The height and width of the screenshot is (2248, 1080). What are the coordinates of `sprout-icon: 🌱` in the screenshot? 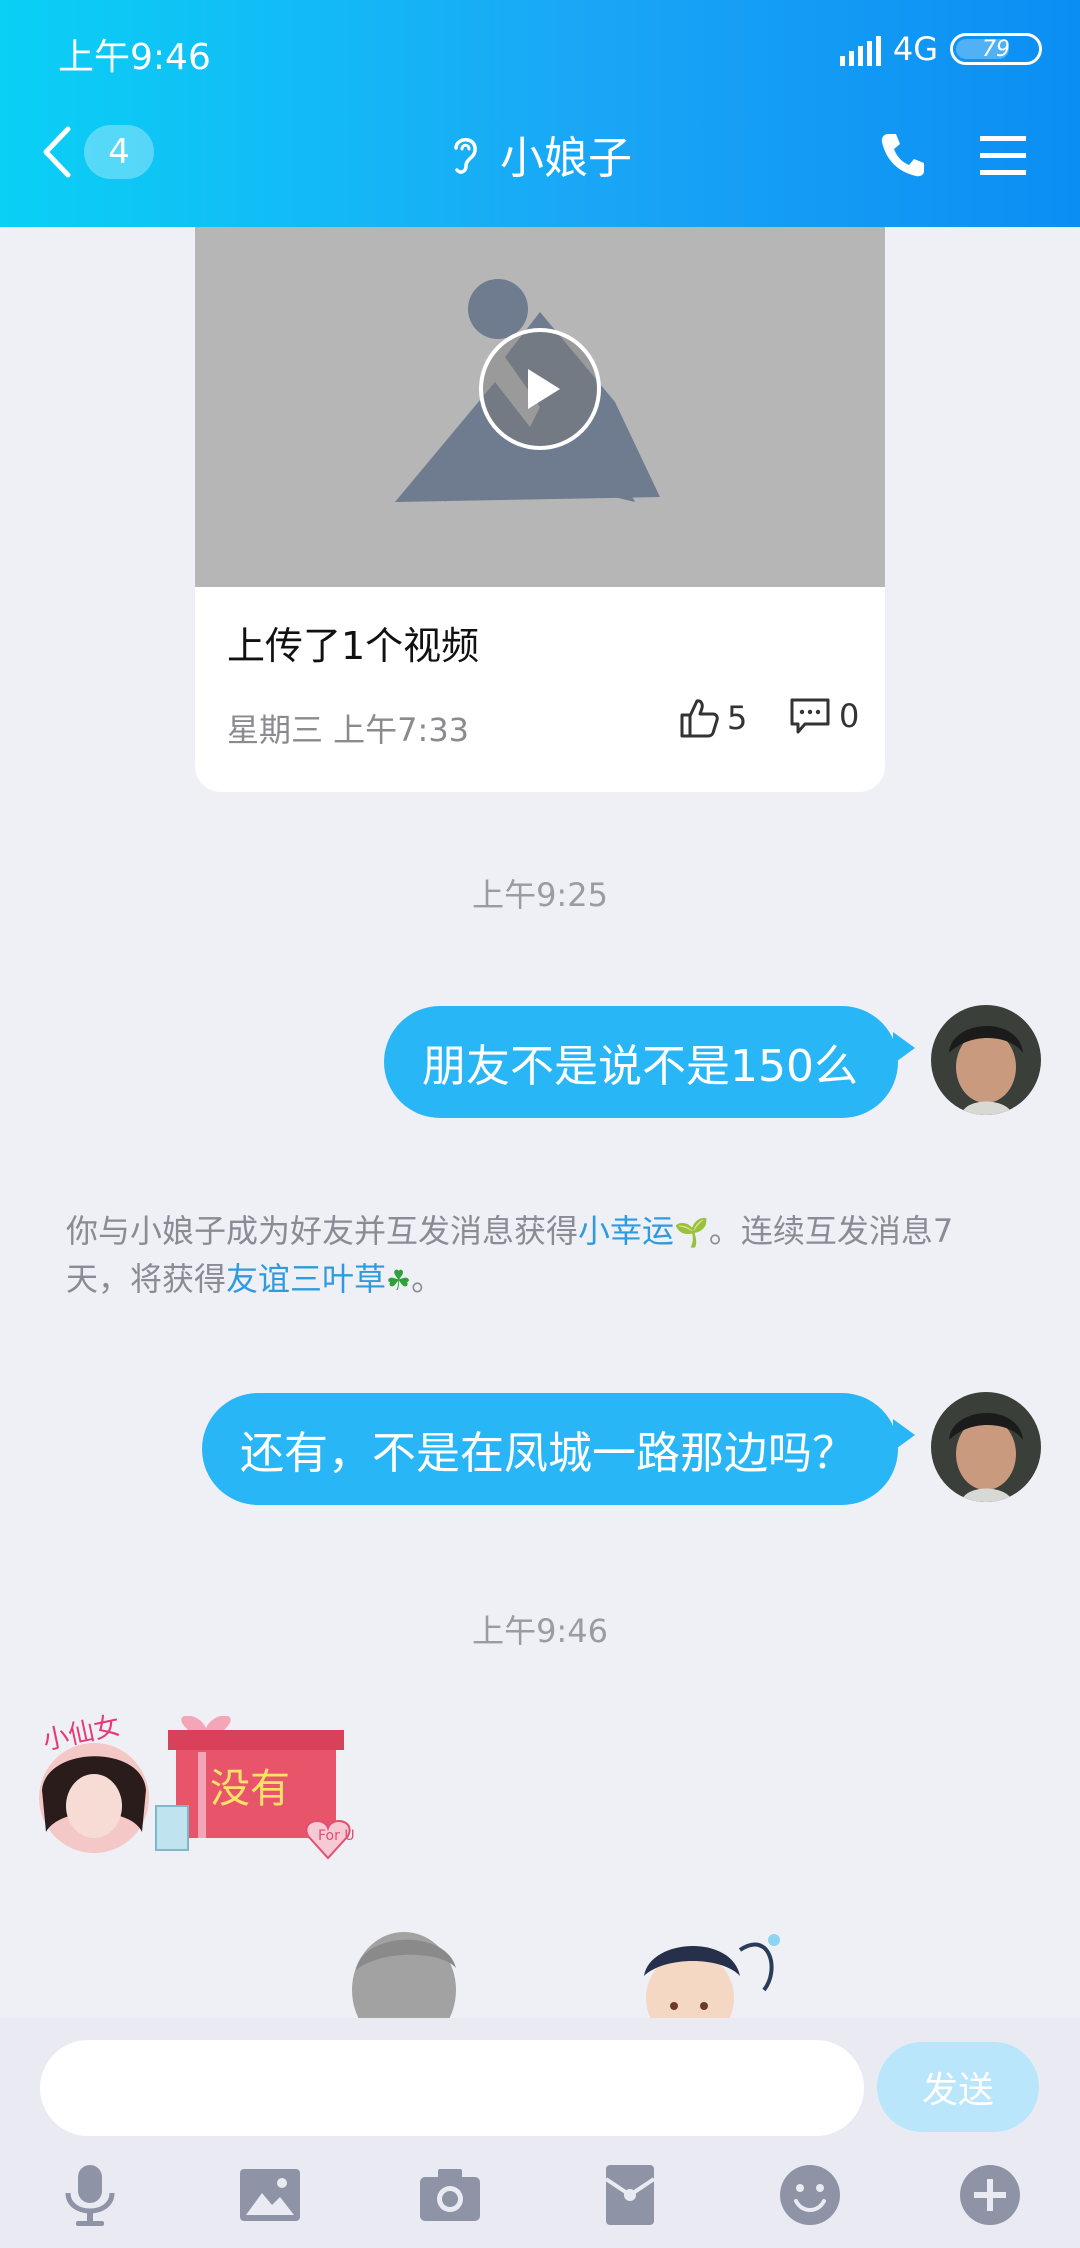 It's located at (691, 1232).